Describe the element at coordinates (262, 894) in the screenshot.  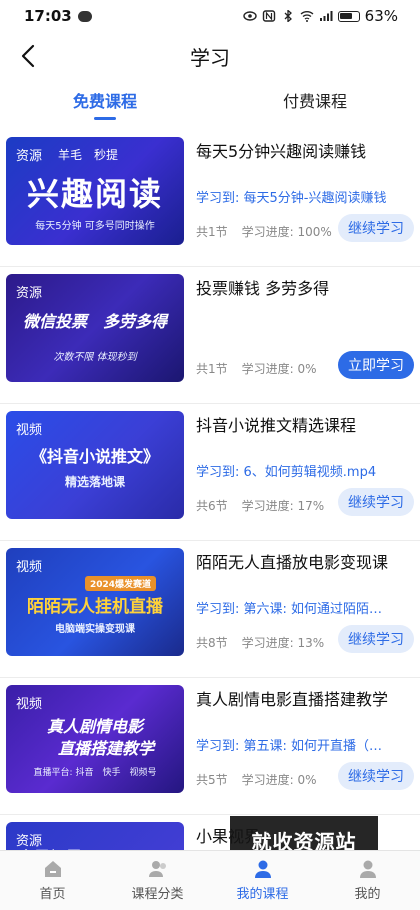
I see `nav-my-courses-label: 我的课程` at that location.